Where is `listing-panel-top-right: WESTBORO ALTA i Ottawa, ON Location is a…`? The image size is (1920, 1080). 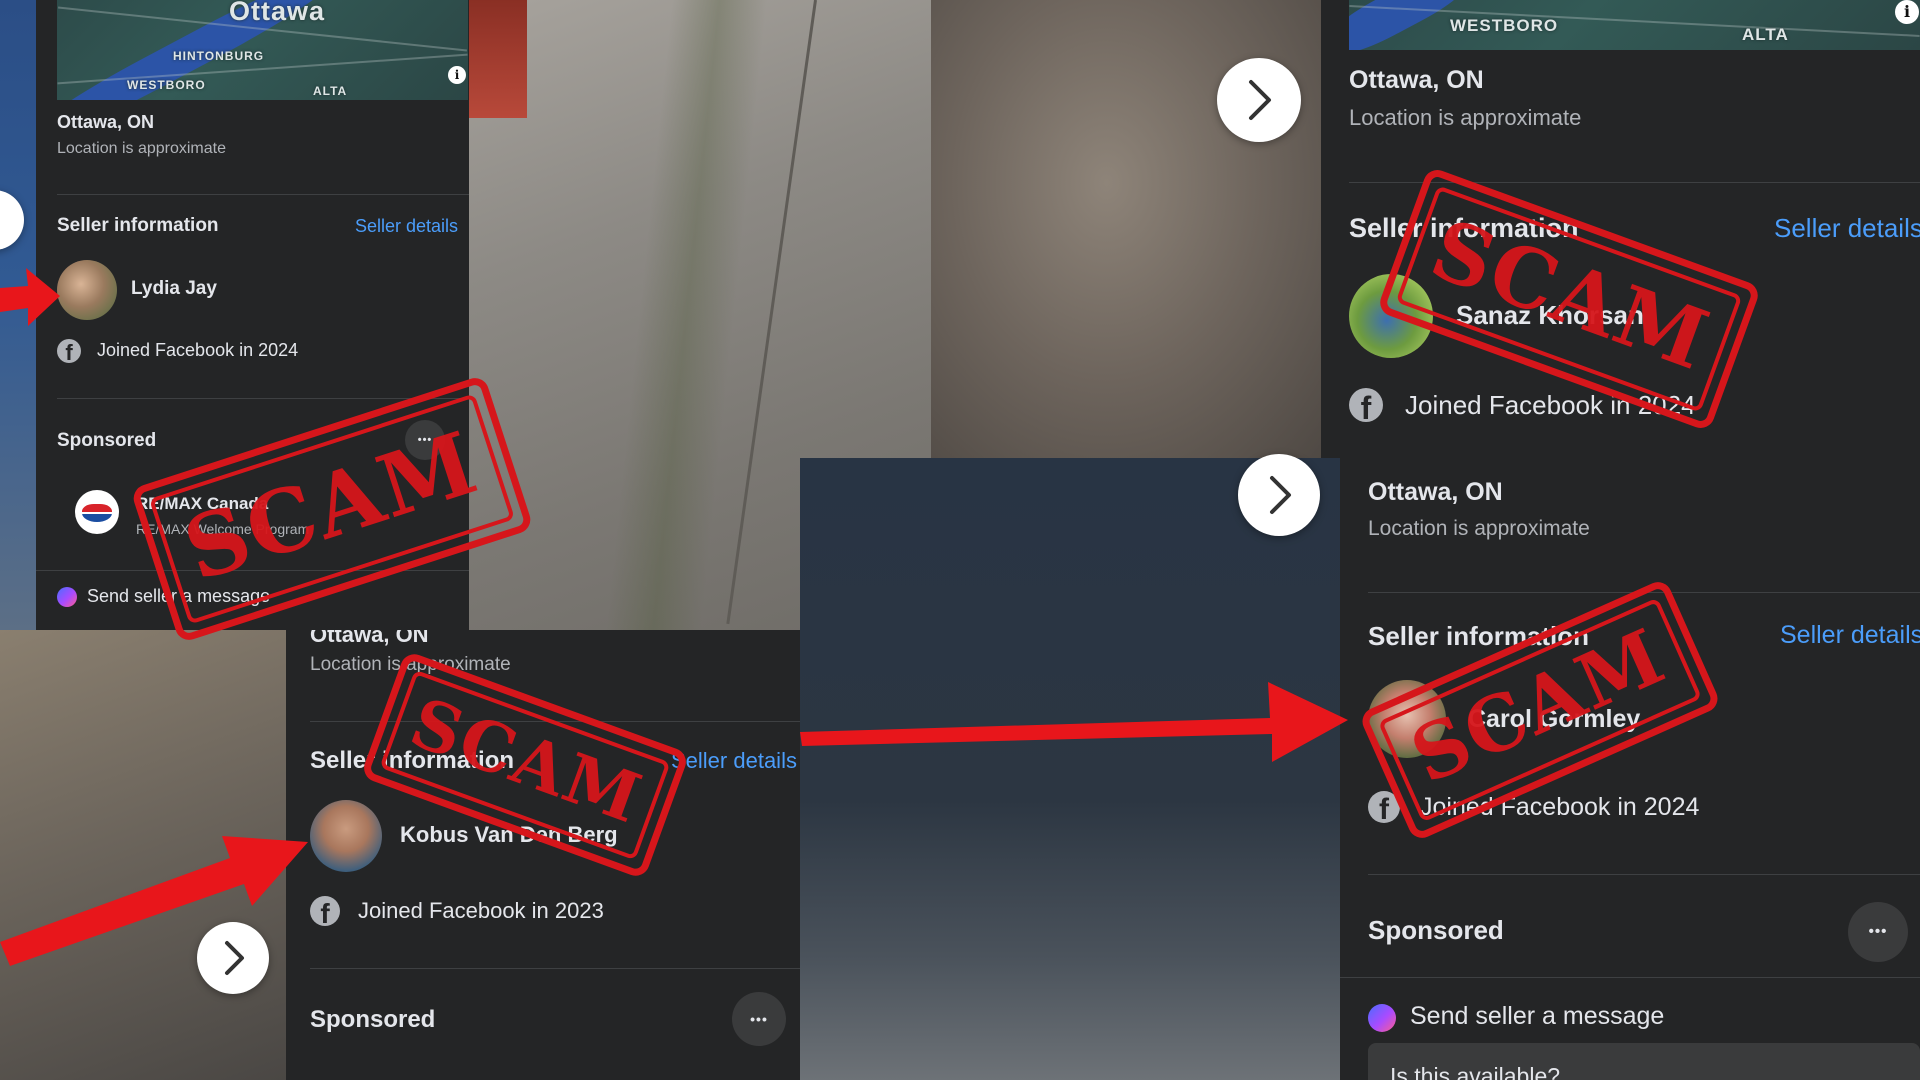 listing-panel-top-right: WESTBORO ALTA i Ottawa, ON Location is a… is located at coordinates (1620, 229).